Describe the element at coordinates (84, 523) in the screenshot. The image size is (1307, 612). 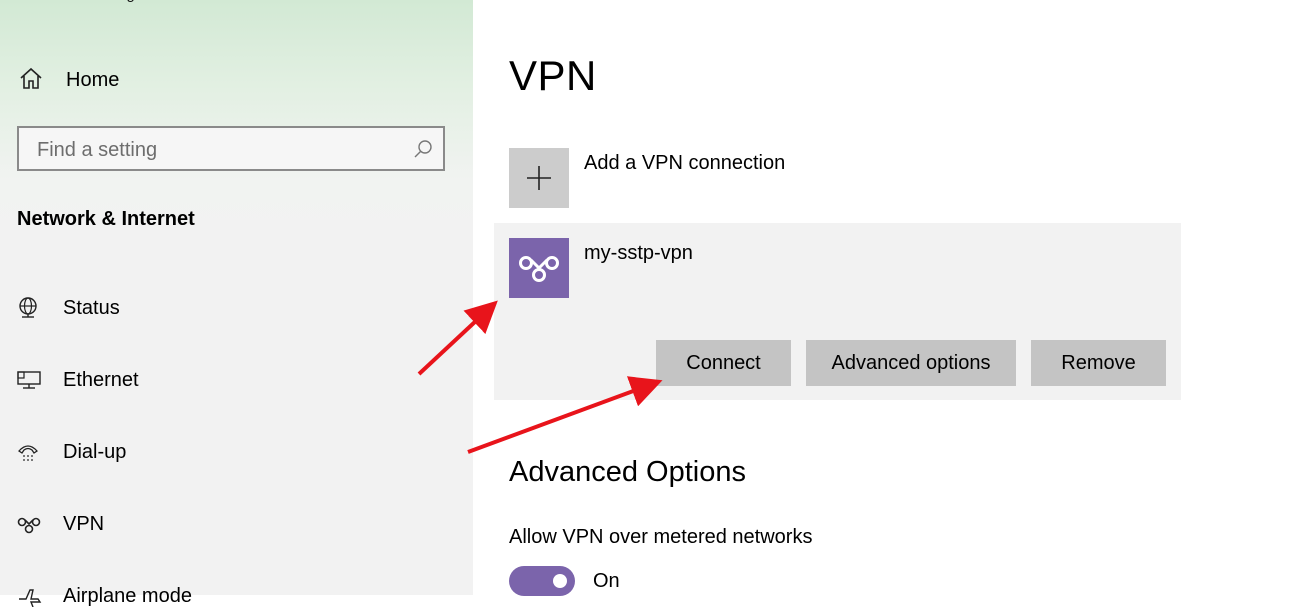
I see `sidebar-item-label: VPN` at that location.